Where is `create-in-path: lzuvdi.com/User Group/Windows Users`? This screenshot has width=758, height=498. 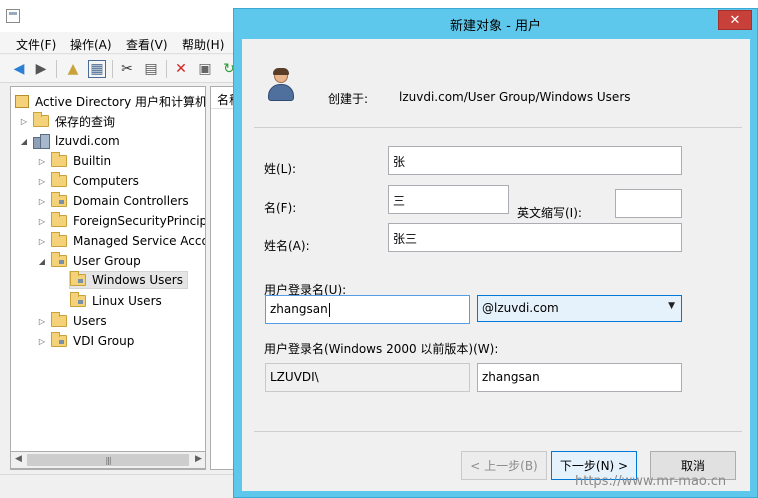 create-in-path: lzuvdi.com/User Group/Windows Users is located at coordinates (515, 97).